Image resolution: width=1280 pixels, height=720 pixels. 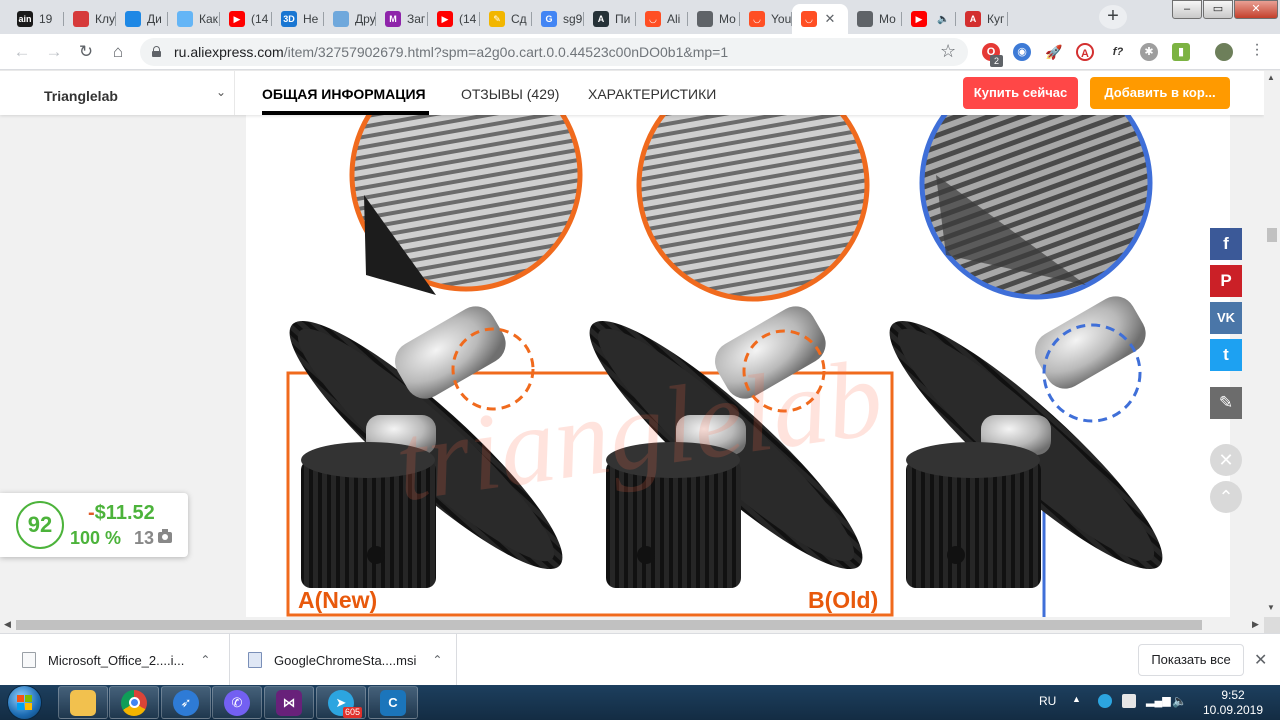 I want to click on vpn-extension-icon: ◉, so click(x=1022, y=52).